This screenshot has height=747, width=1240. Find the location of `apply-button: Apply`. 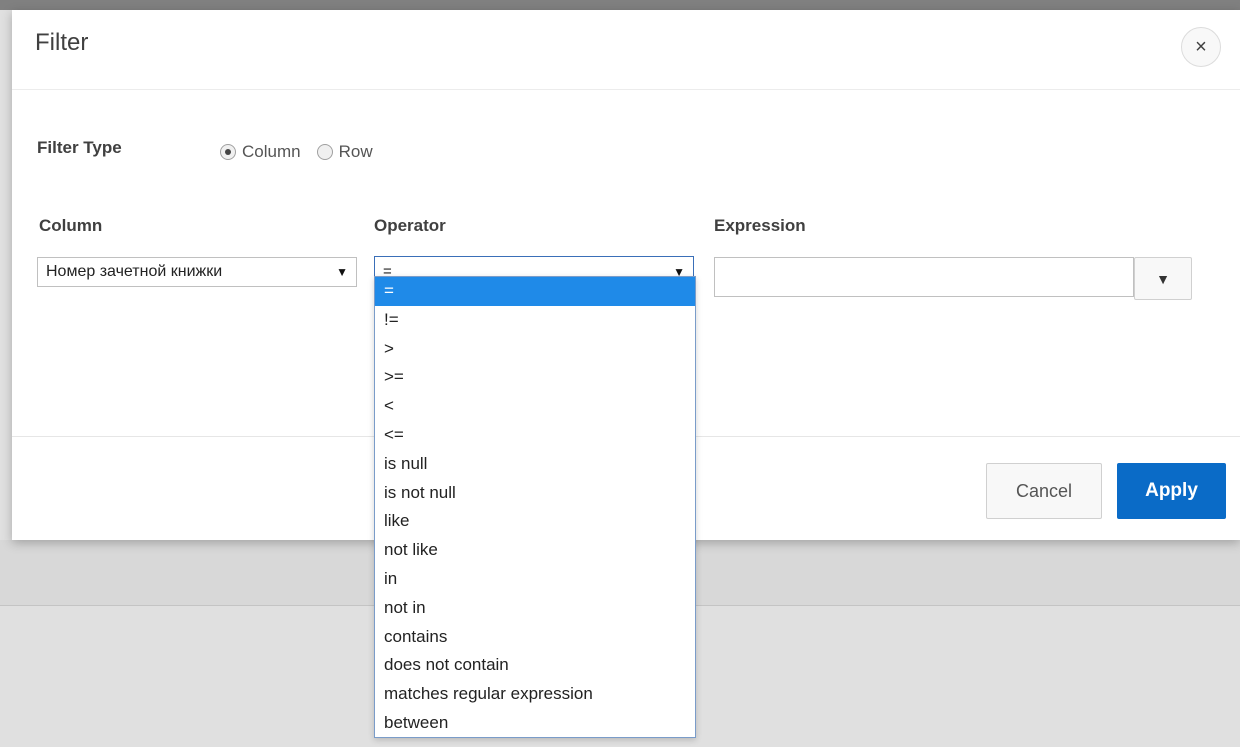

apply-button: Apply is located at coordinates (1171, 491).